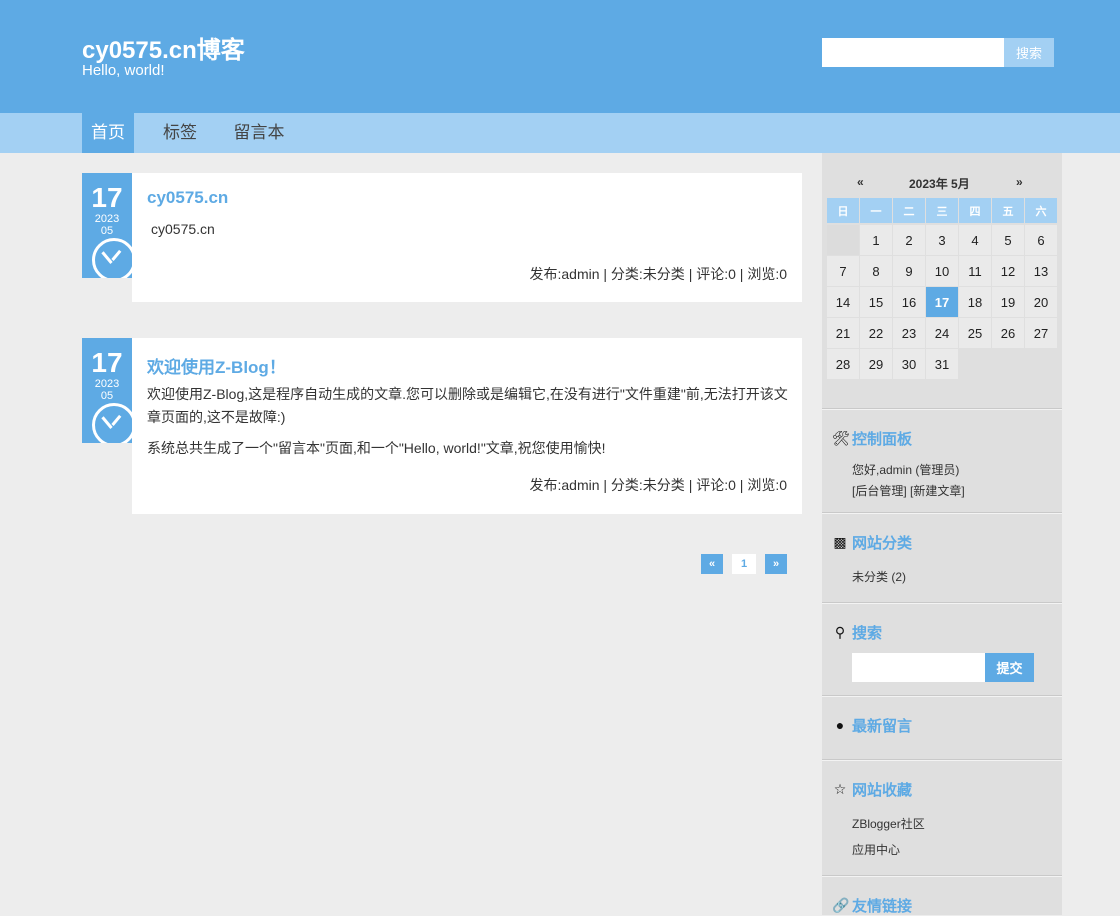 The image size is (1120, 916). I want to click on calendar-empty-cell, so click(843, 240).